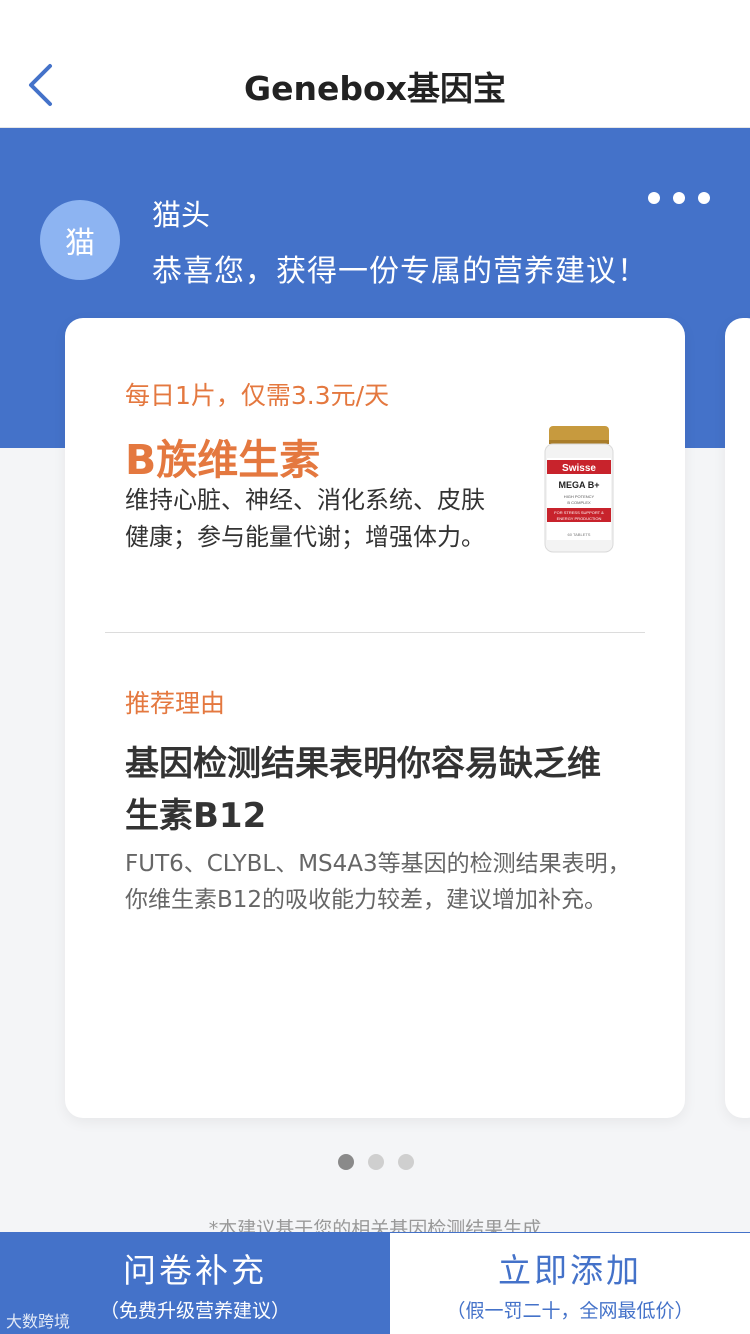 The image size is (750, 1334). Describe the element at coordinates (579, 512) in the screenshot. I see `bottle-line3-text: FOR STRESS SUPPORT &` at that location.